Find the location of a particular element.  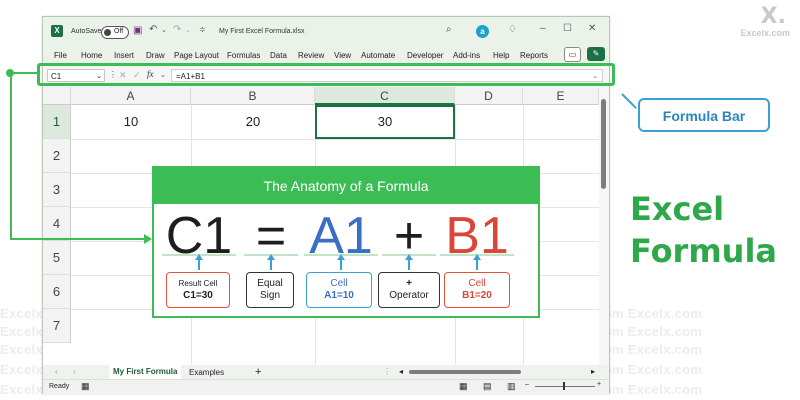

redo-icon: ↷ is located at coordinates (177, 29).